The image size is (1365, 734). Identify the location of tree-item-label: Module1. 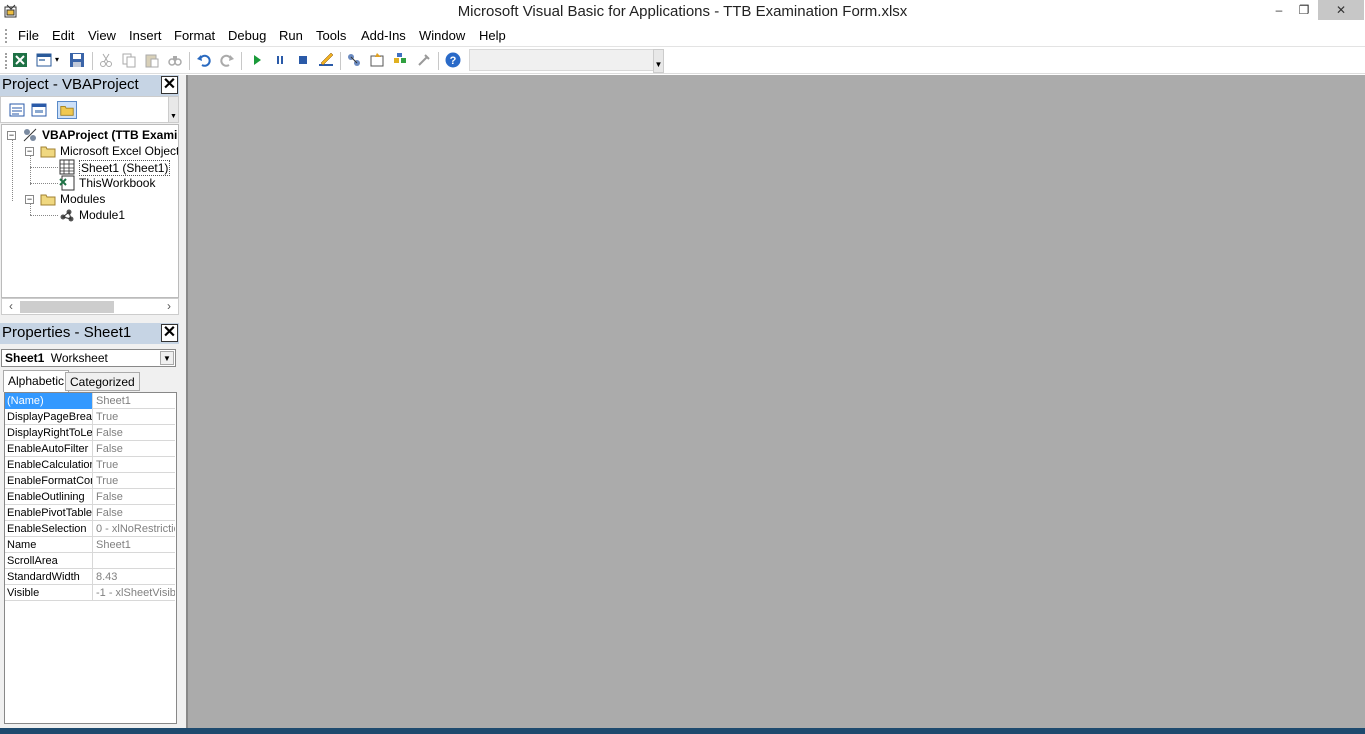
(102, 215).